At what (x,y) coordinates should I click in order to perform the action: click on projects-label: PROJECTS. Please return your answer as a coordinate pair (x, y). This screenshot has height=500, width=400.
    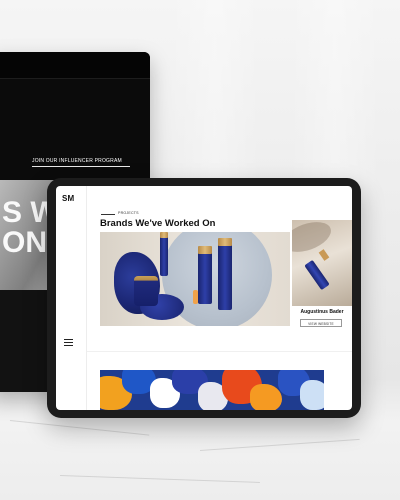
    Looking at the image, I should click on (128, 213).